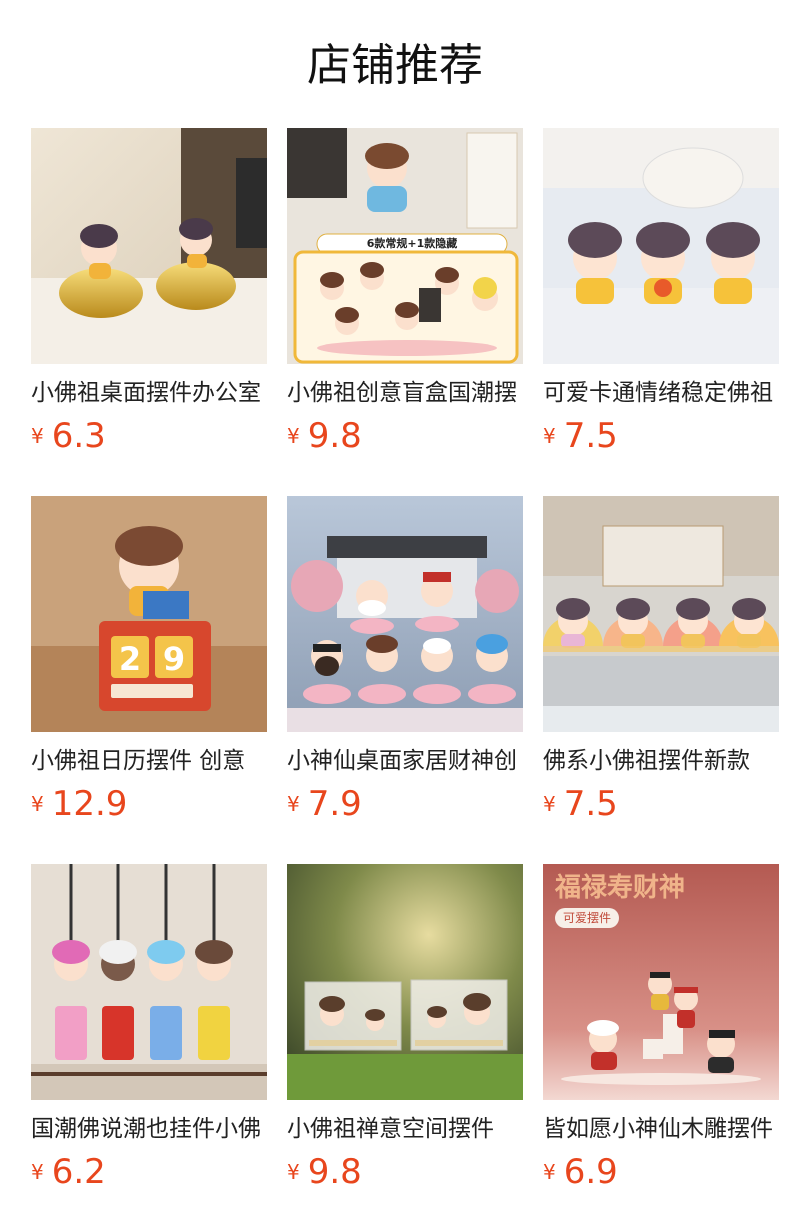 The height and width of the screenshot is (1232, 790). What do you see at coordinates (620, 888) in the screenshot?
I see `image-headline-text: 福禄寿财神` at bounding box center [620, 888].